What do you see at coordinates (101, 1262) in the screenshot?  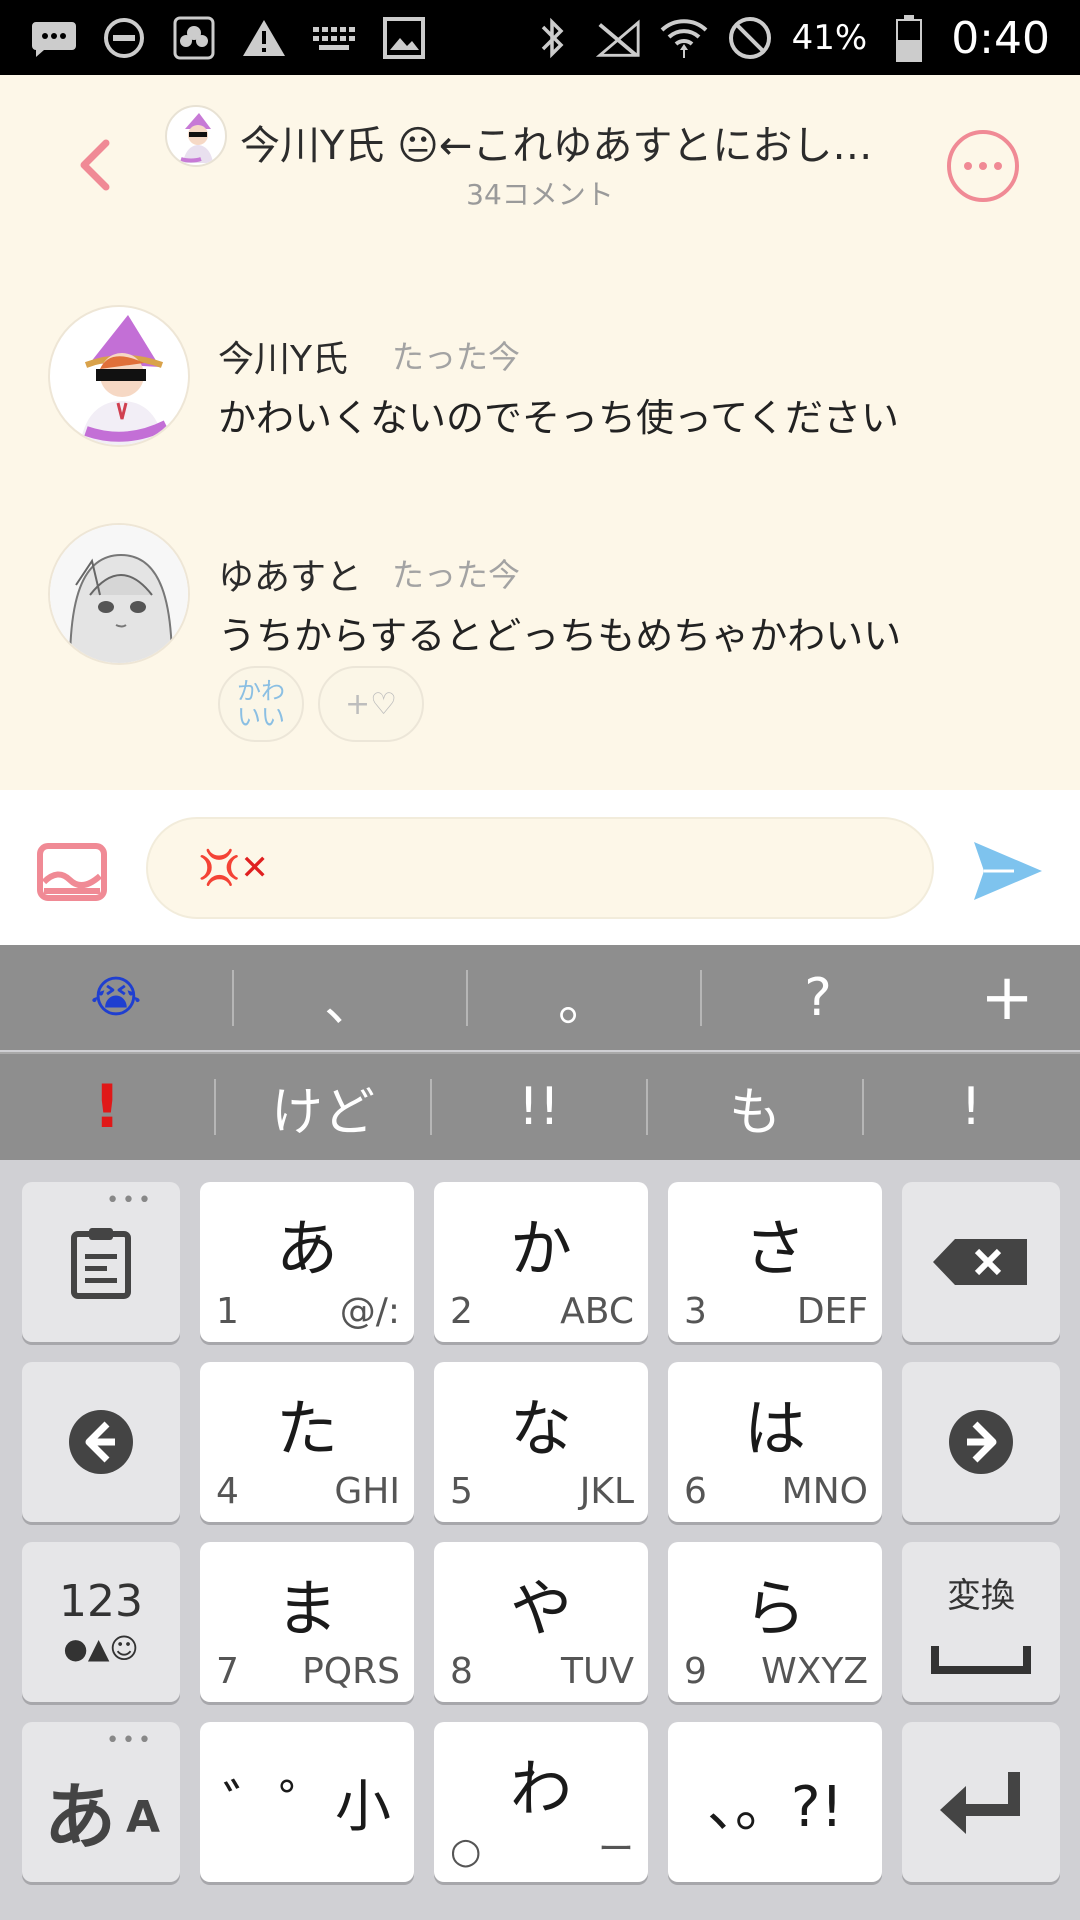 I see `clipboard-key: •••` at bounding box center [101, 1262].